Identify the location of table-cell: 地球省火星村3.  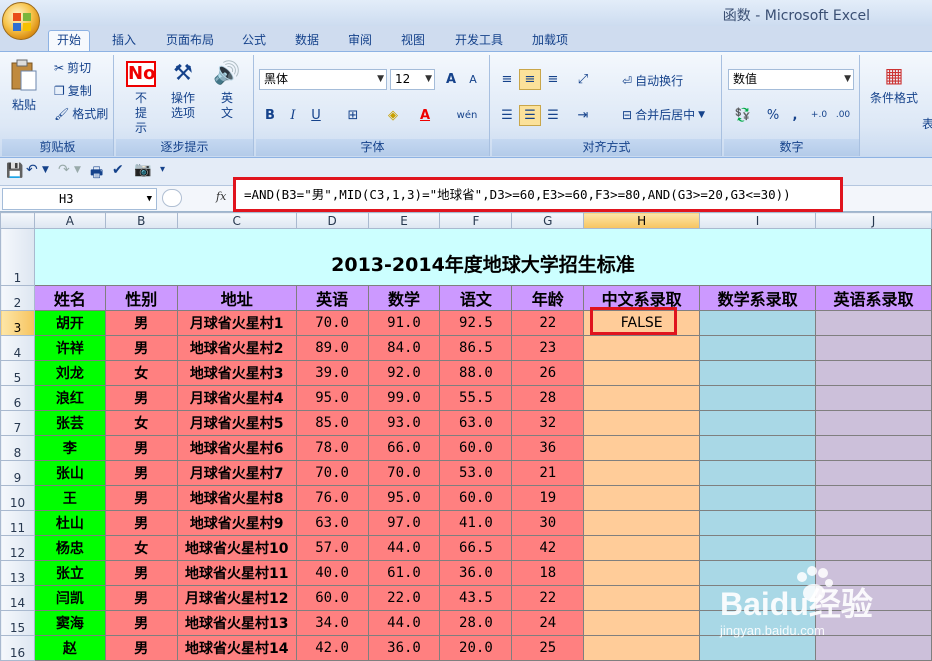
(236, 373).